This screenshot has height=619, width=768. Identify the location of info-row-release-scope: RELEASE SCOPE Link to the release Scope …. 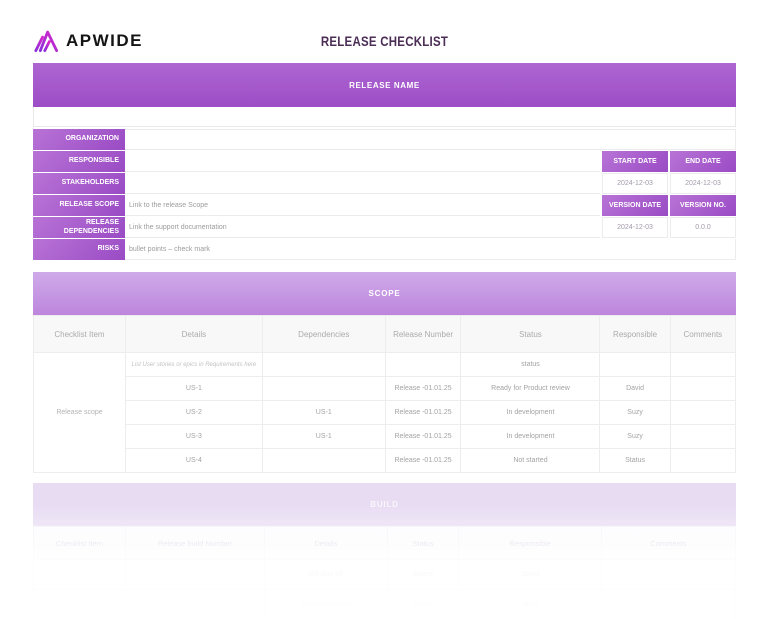
(384, 205).